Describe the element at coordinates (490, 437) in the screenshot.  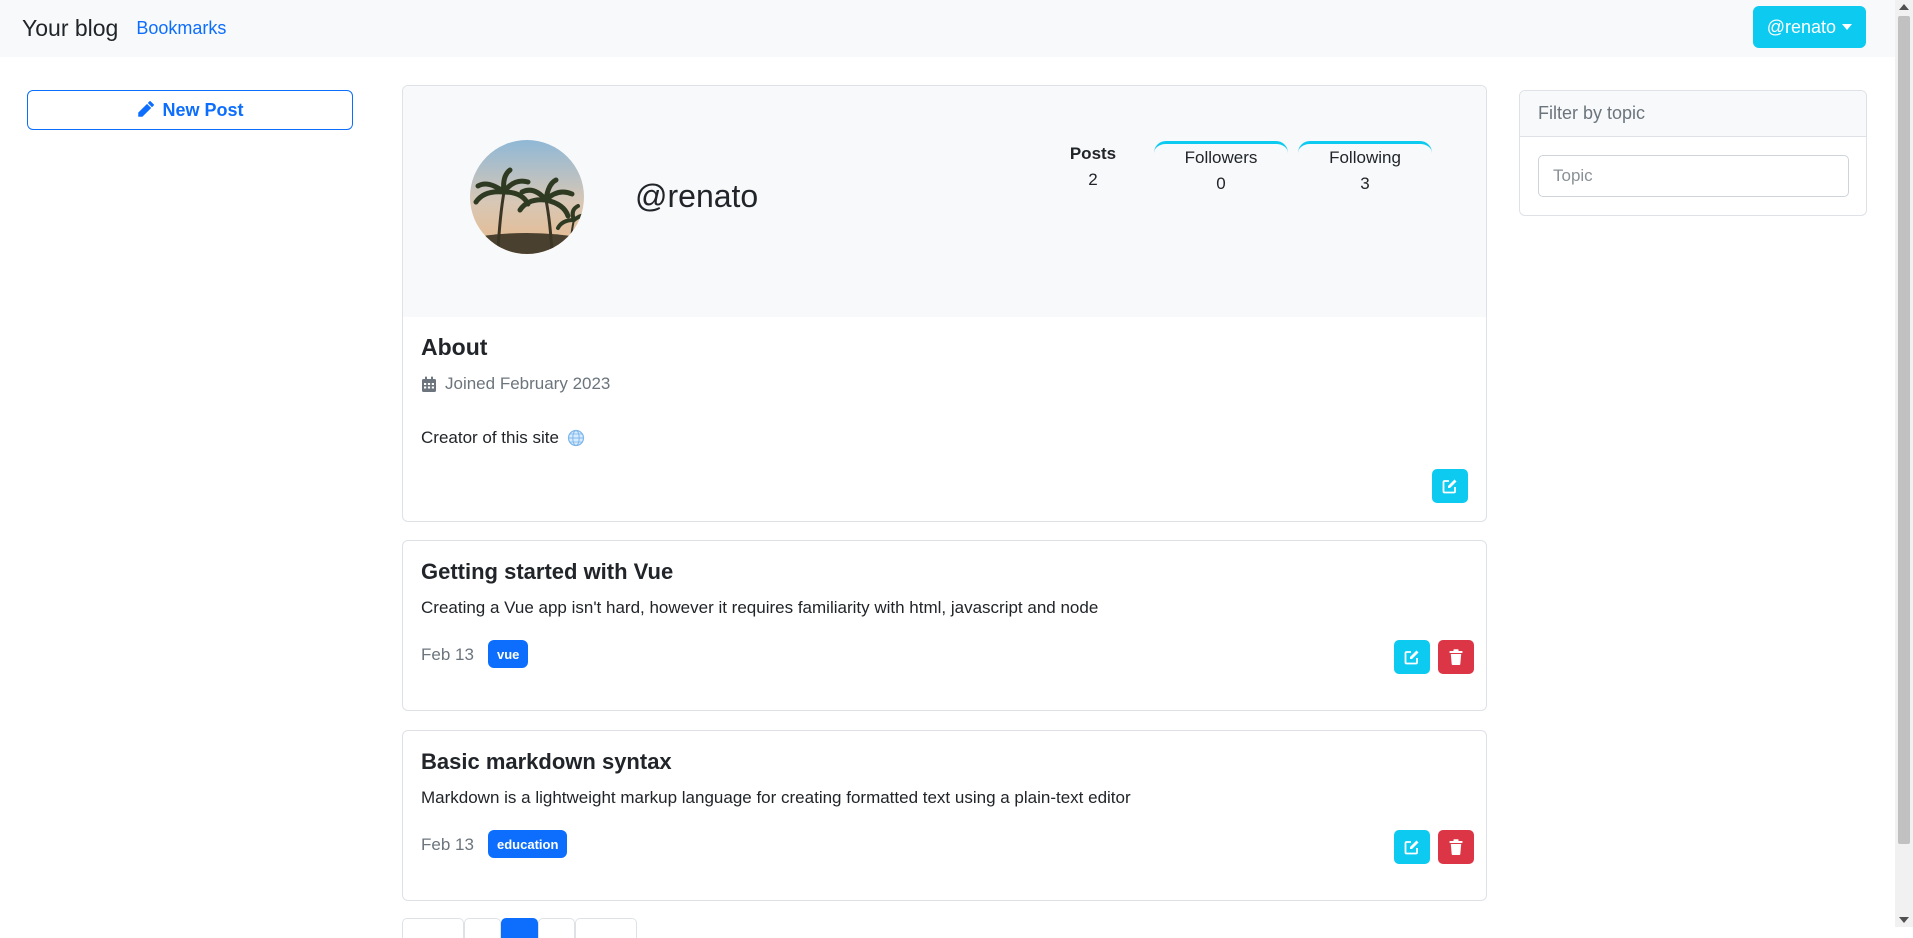
I see `bio-text: Creator of this site` at that location.